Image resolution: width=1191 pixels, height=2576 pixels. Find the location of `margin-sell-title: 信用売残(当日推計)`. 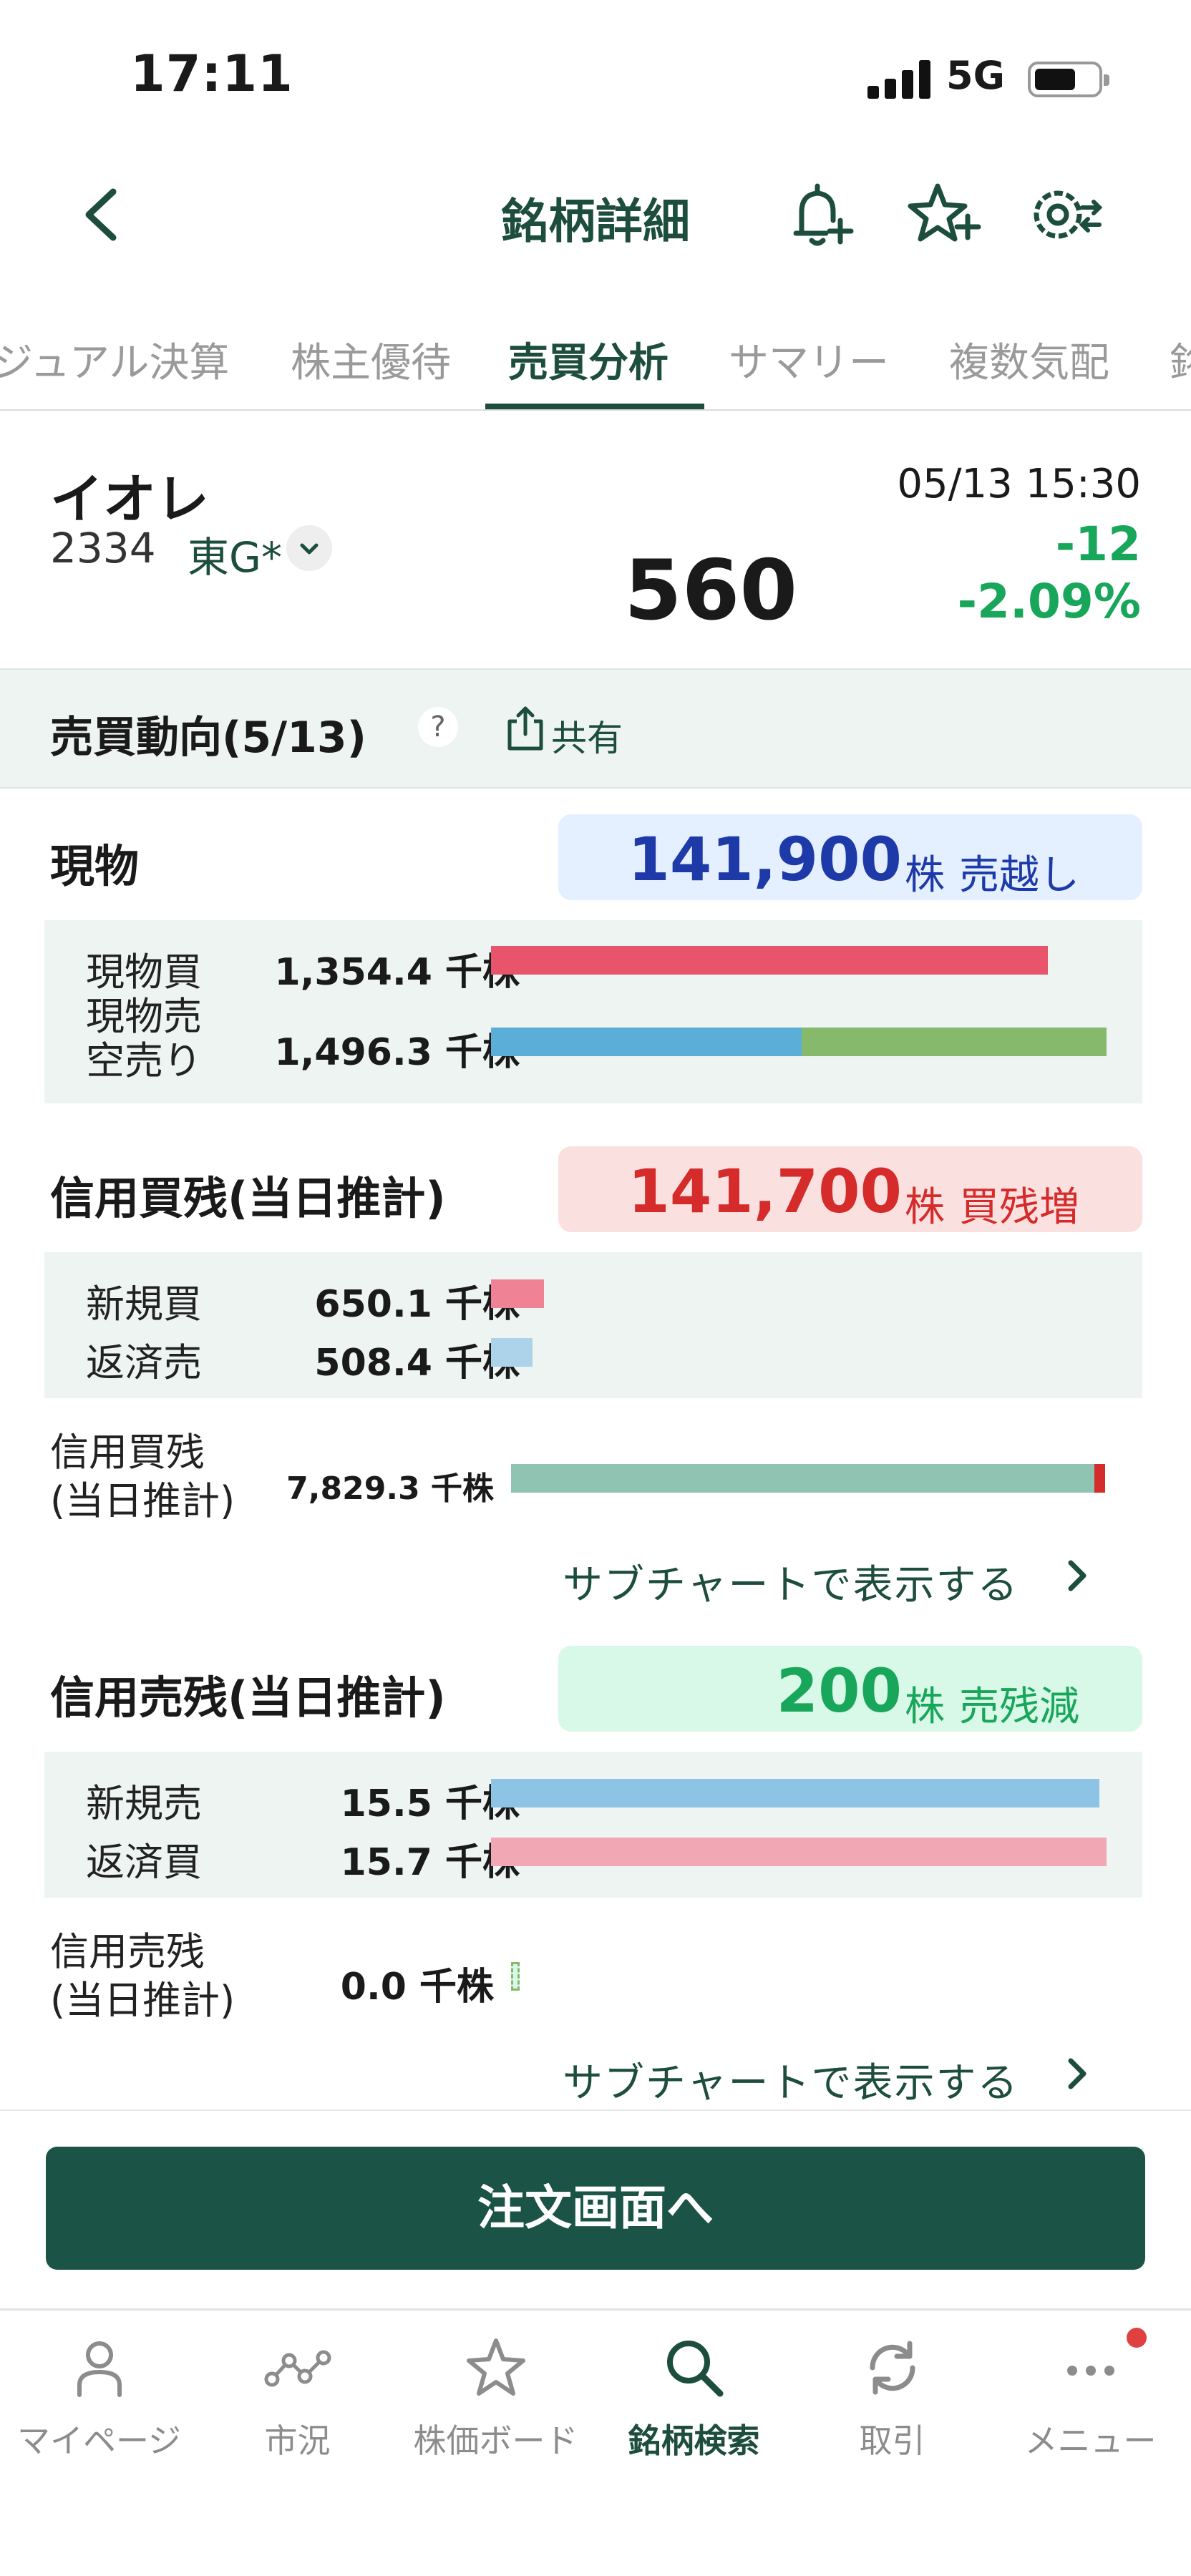

margin-sell-title: 信用売残(当日推計) is located at coordinates (248, 1698).